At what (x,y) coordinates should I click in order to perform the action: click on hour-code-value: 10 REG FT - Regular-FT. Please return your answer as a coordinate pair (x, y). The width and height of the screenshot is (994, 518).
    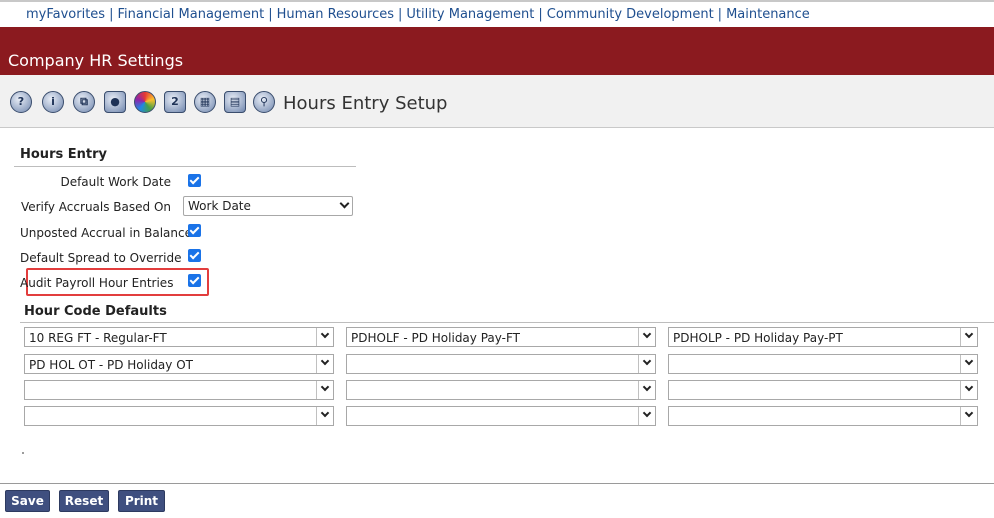
    Looking at the image, I should click on (98, 338).